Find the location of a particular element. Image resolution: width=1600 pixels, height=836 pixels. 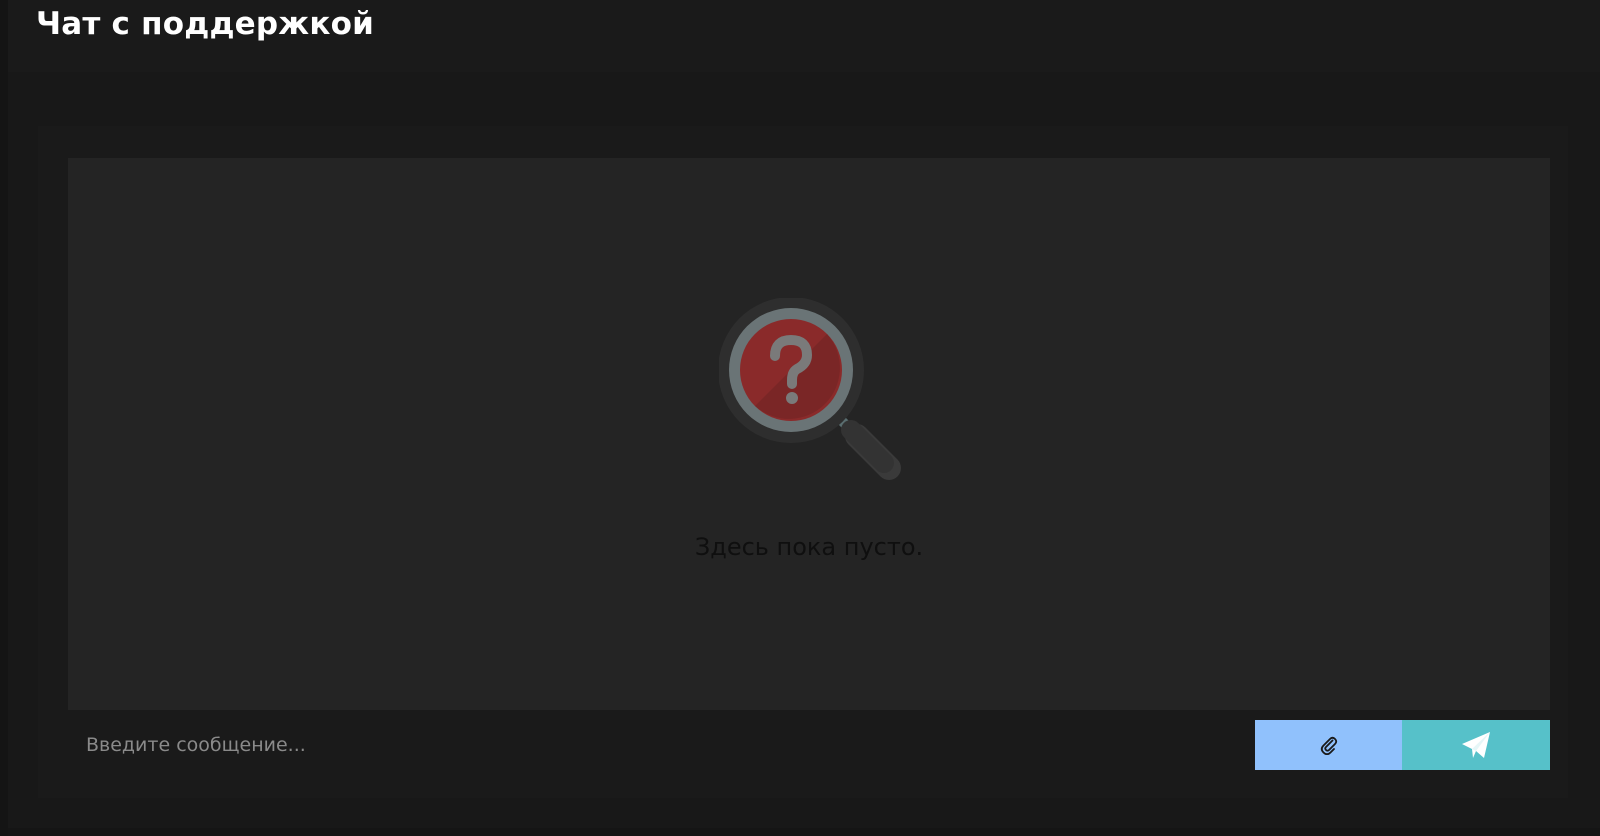

paper-plane-icon is located at coordinates (1476, 745).